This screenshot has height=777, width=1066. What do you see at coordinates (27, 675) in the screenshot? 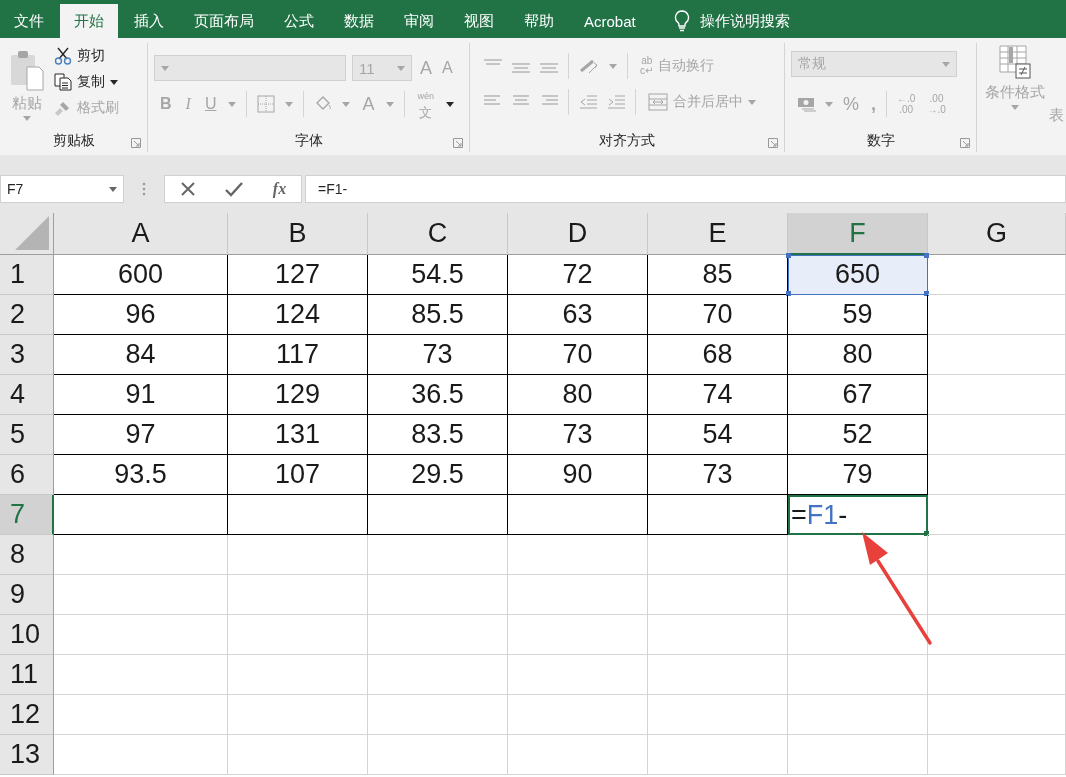
I see `row-header: 11` at bounding box center [27, 675].